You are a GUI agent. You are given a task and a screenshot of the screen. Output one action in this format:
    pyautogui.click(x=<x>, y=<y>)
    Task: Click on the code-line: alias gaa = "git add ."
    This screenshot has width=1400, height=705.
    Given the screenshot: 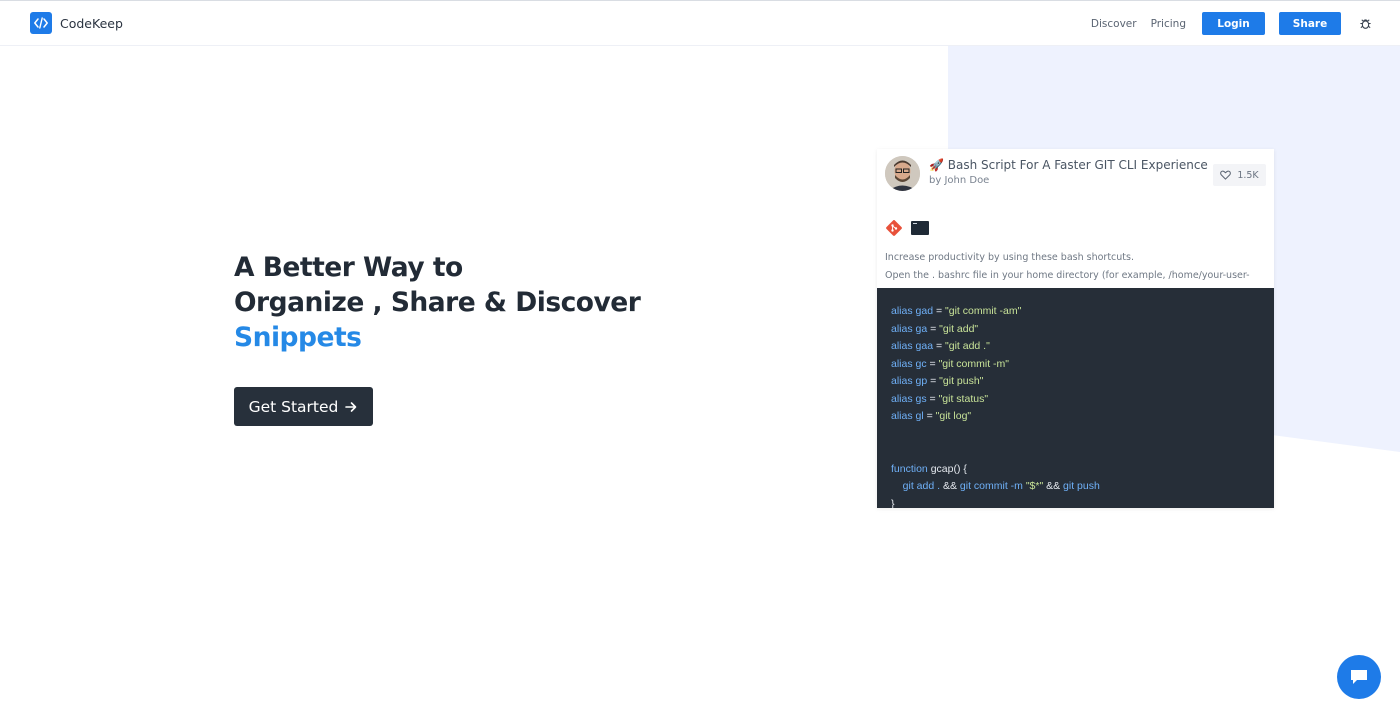 What is the action you would take?
    pyautogui.click(x=1075, y=347)
    